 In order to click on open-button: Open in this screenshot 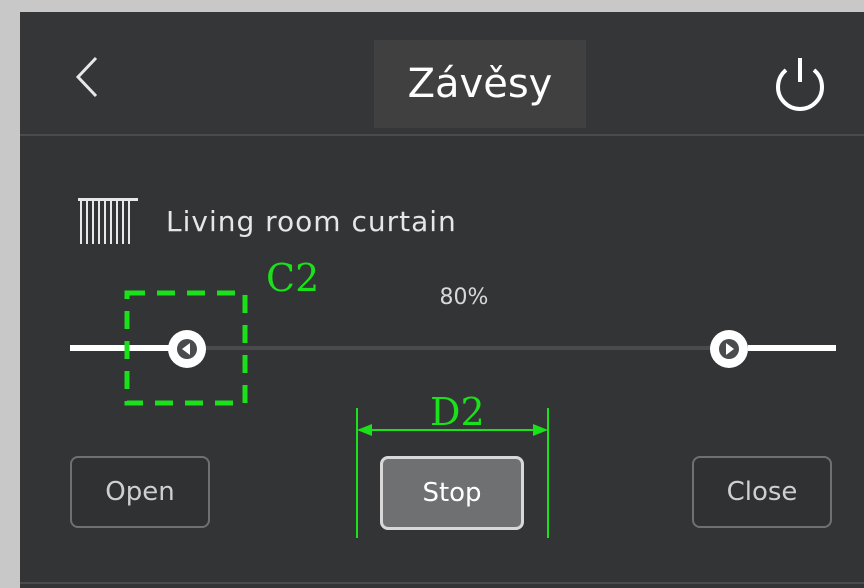, I will do `click(140, 492)`.